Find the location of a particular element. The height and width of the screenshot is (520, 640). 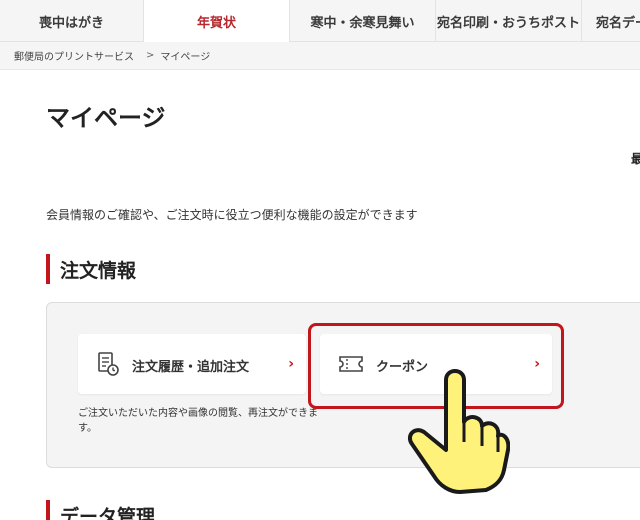

section-heading-orders: 注文情報 is located at coordinates (91, 269).